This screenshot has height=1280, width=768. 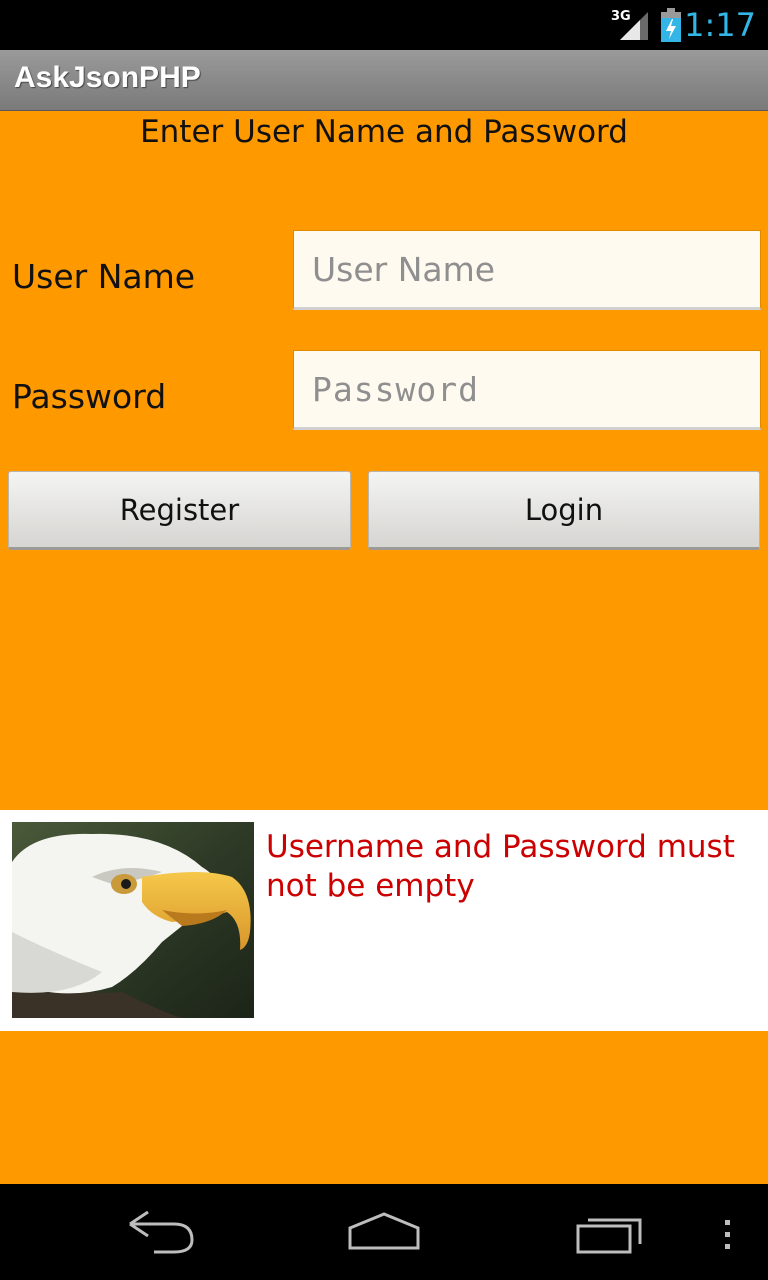 What do you see at coordinates (500, 866) in the screenshot?
I see `error-message: Username and Password must not be empty` at bounding box center [500, 866].